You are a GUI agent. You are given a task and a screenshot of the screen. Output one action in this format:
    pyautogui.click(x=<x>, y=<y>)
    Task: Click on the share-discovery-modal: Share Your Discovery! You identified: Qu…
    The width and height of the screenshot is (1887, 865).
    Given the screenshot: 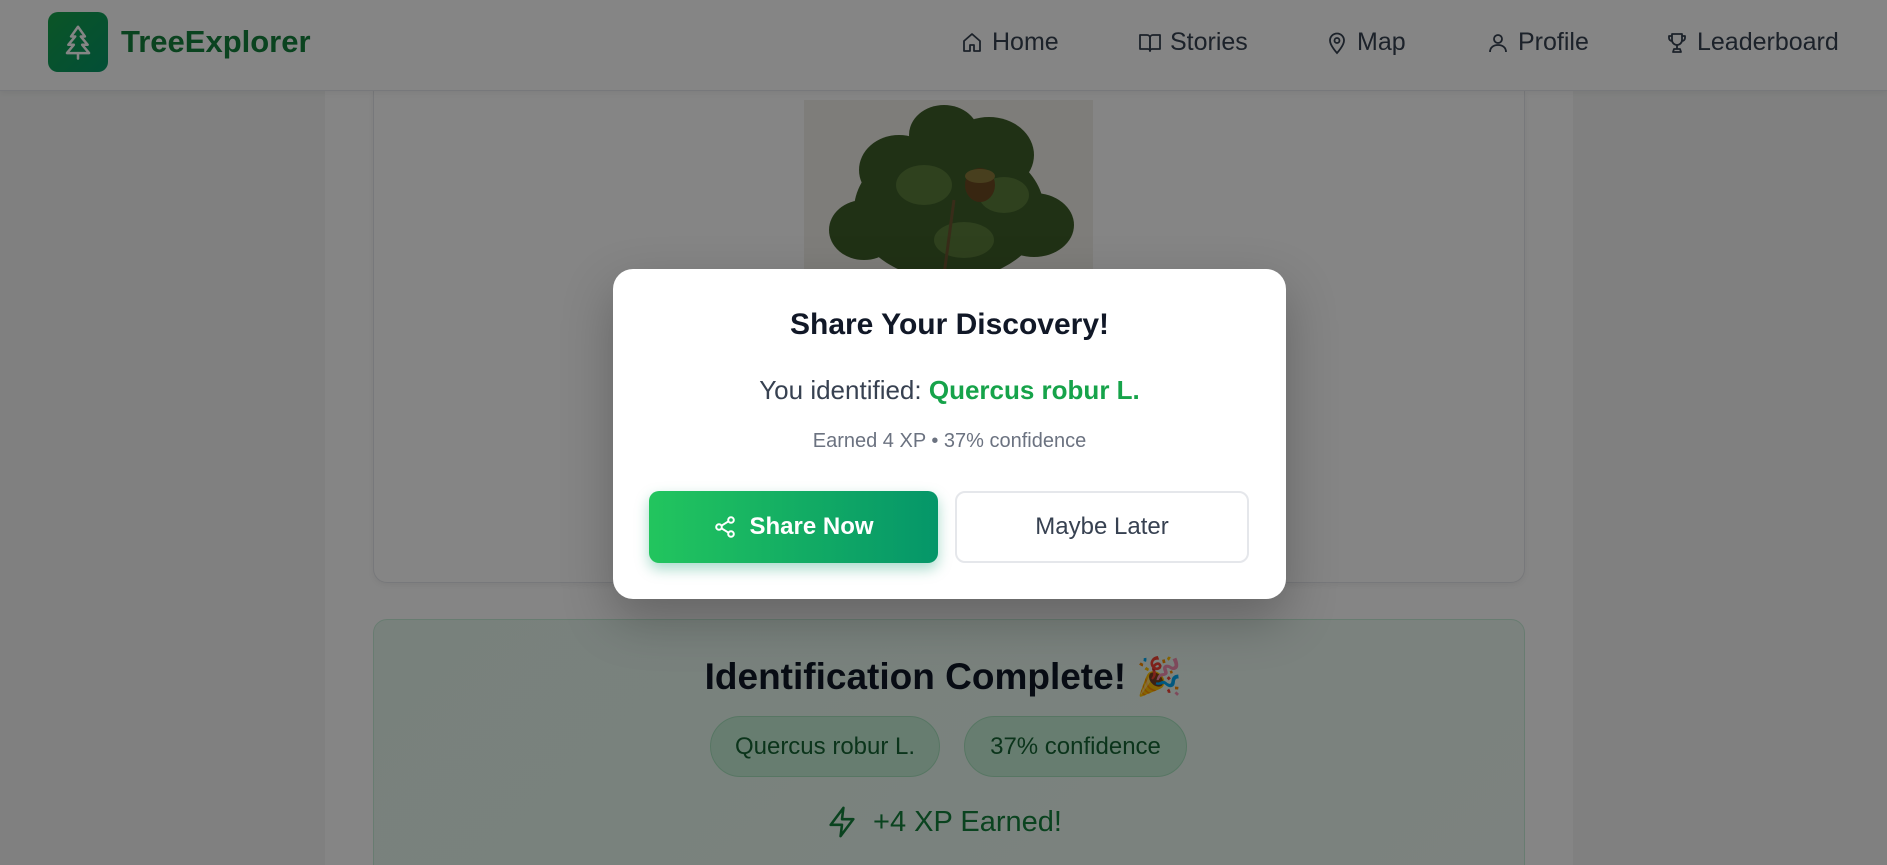 What is the action you would take?
    pyautogui.click(x=949, y=434)
    